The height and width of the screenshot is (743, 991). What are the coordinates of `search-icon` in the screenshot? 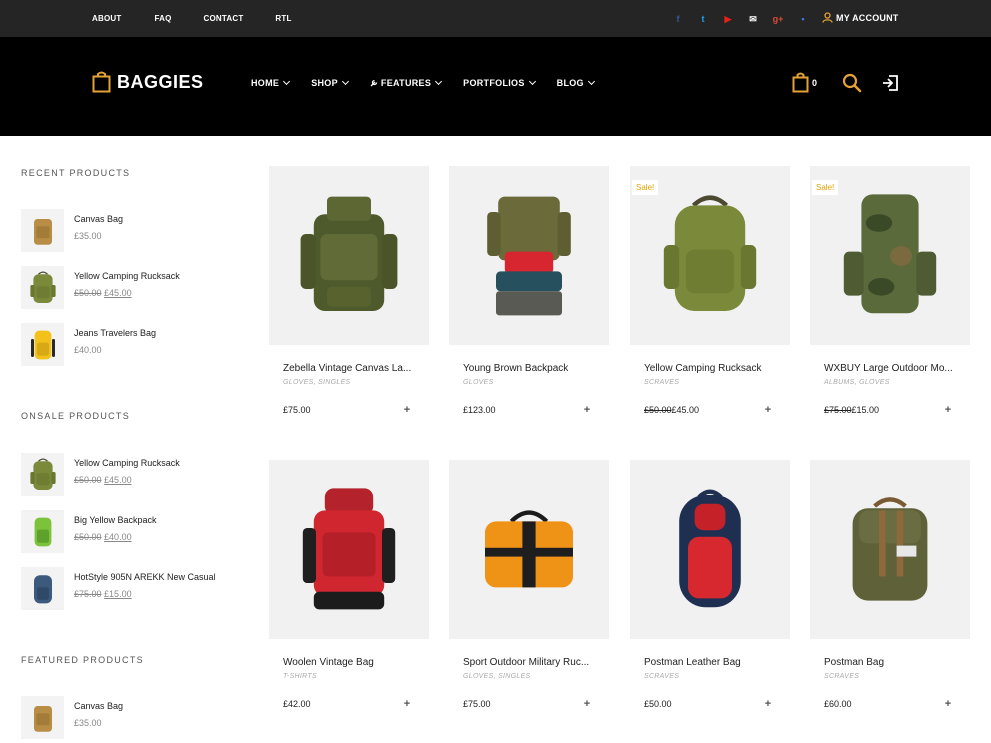 It's located at (852, 83).